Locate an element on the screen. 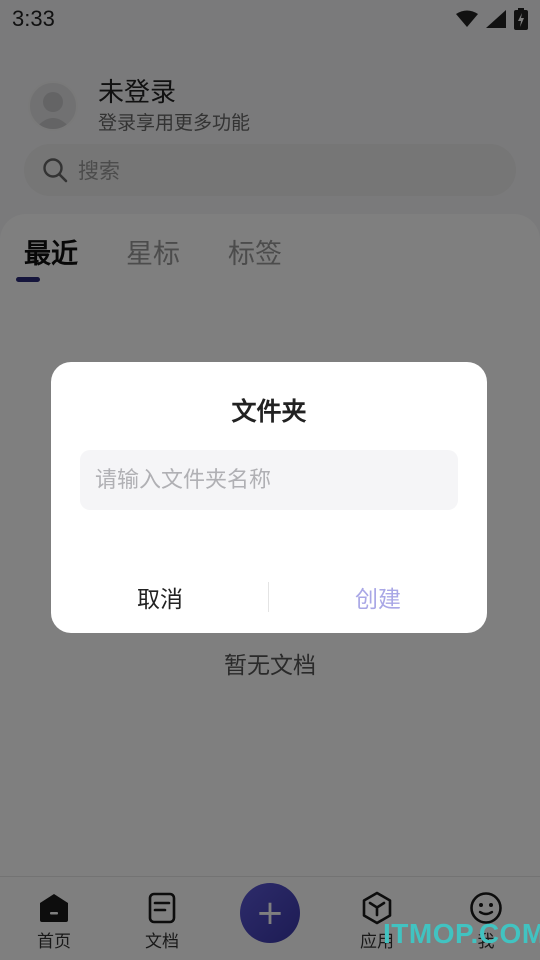 Image resolution: width=540 pixels, height=960 pixels. dialog-actions: 取消 创建 is located at coordinates (269, 597).